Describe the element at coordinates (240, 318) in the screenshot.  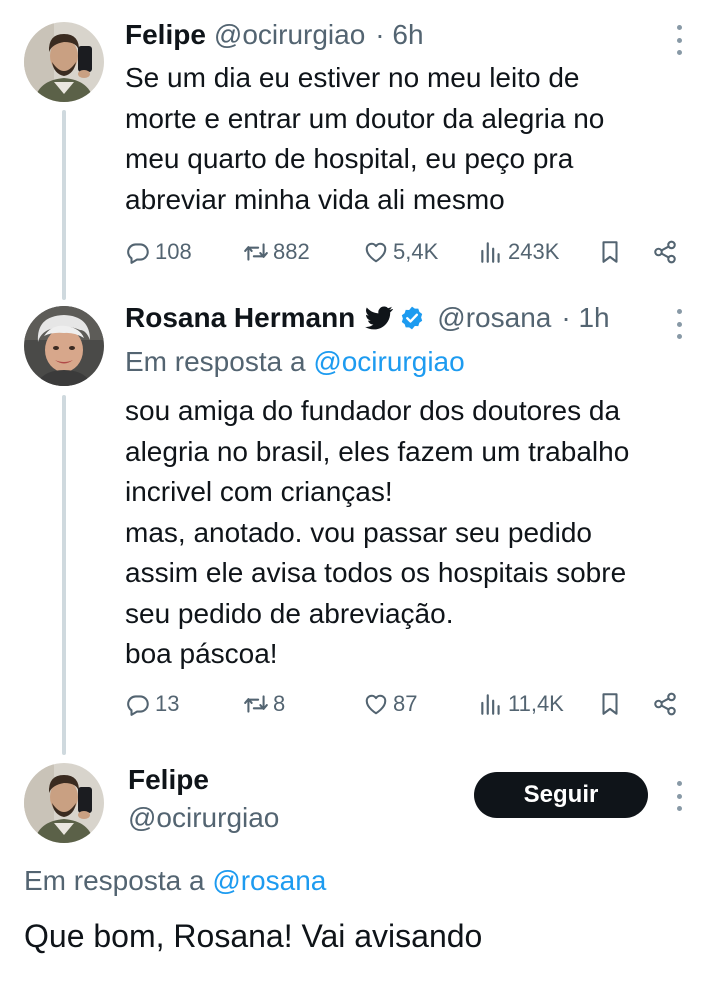
I see `author-name: Rosana Hermann` at that location.